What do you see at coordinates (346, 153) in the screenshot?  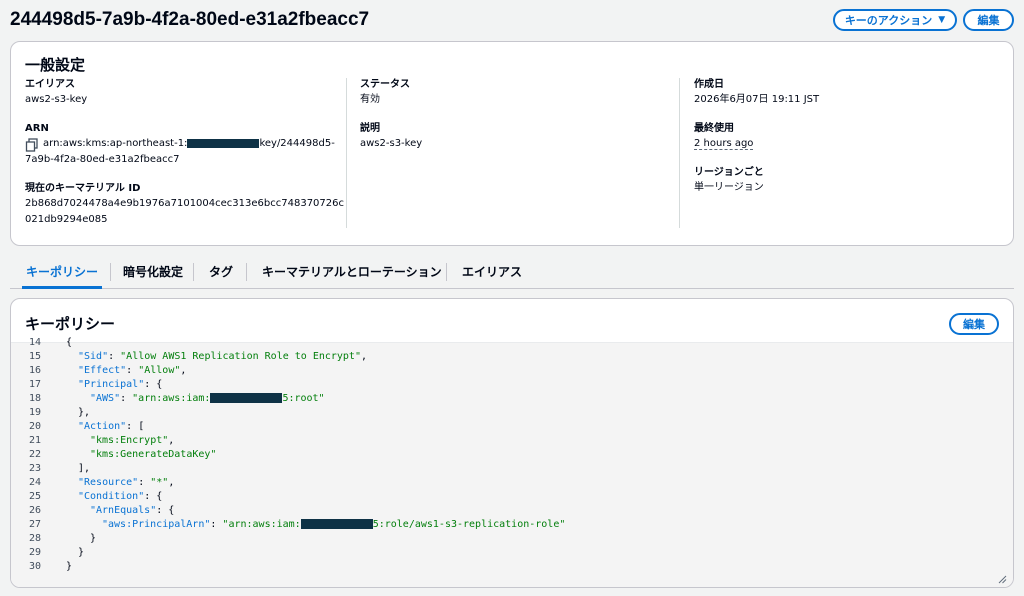 I see `column-divider` at bounding box center [346, 153].